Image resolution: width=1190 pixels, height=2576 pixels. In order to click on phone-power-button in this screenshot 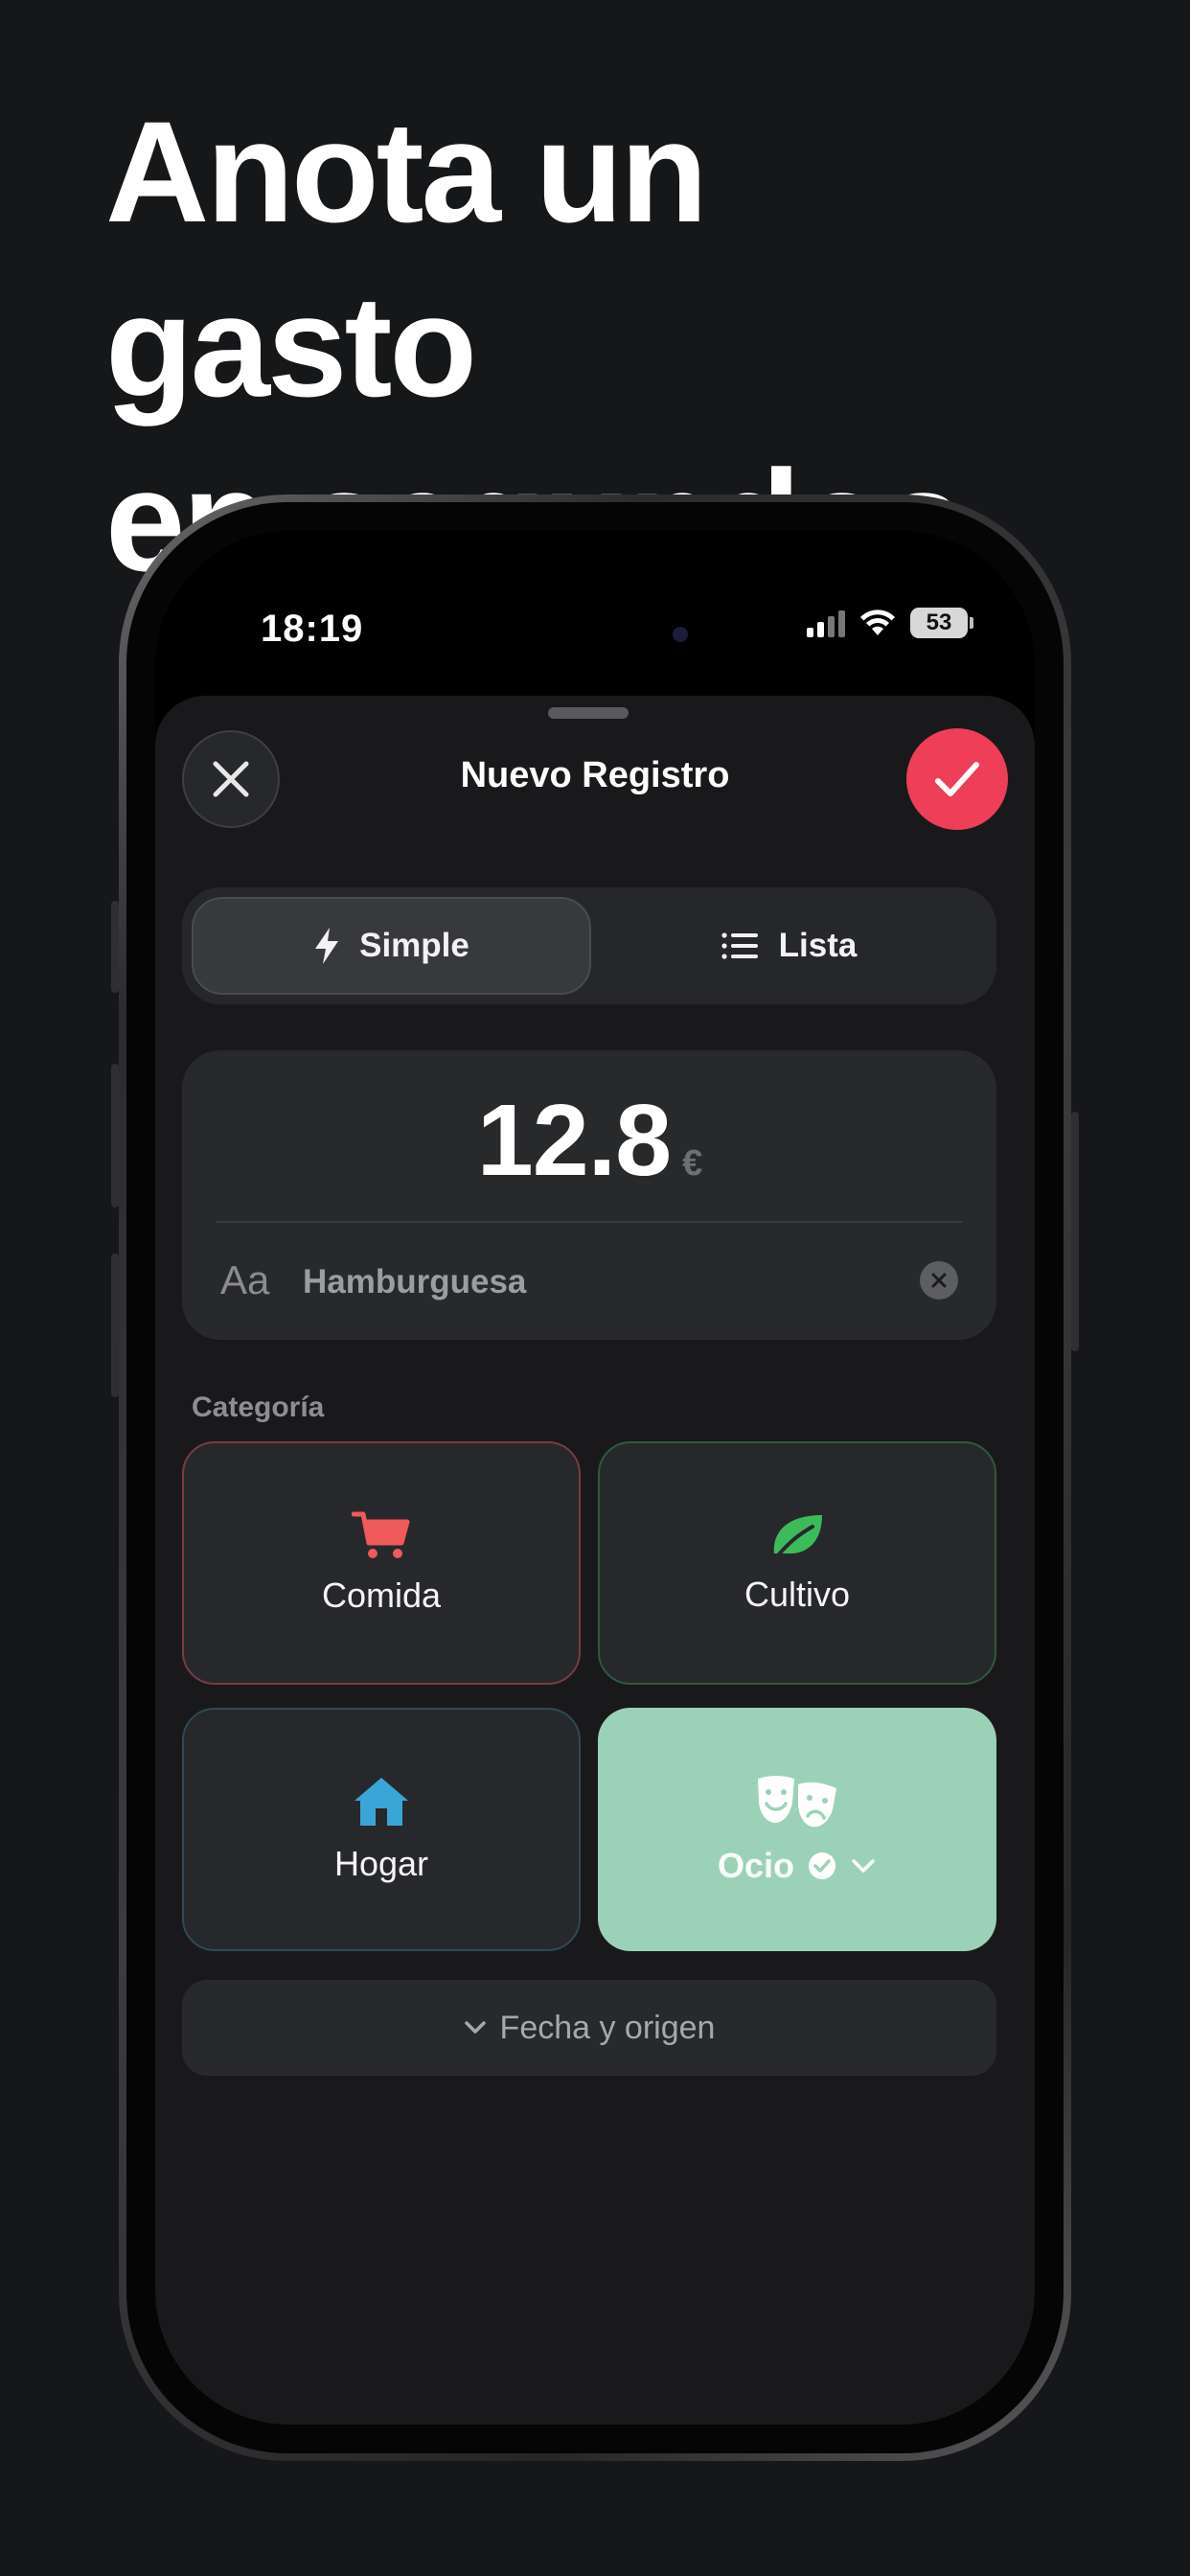, I will do `click(1075, 1231)`.